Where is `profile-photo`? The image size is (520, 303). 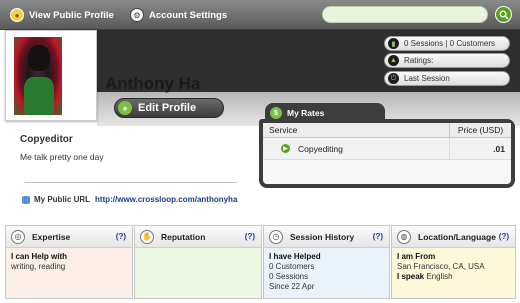
profile-photo is located at coordinates (38, 76).